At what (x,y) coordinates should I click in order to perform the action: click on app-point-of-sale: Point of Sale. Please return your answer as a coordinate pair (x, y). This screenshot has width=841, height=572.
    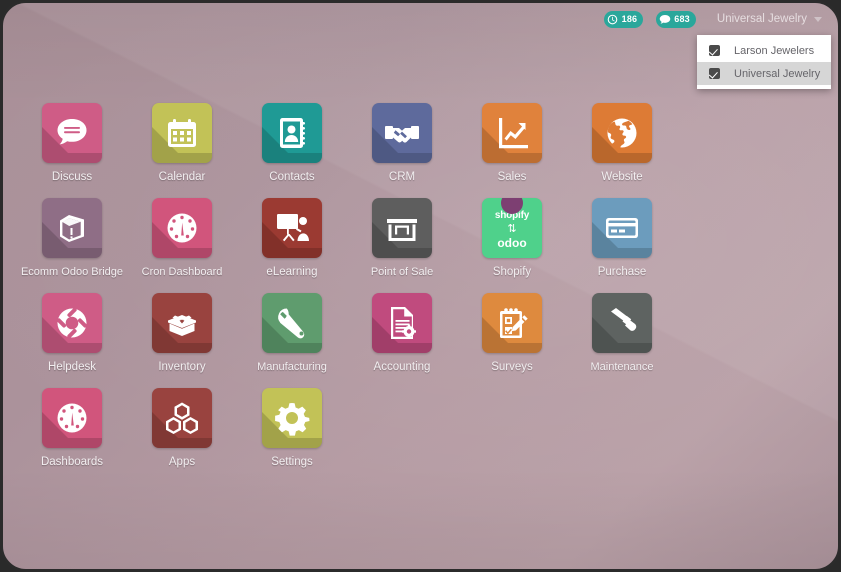
    Looking at the image, I should click on (402, 245).